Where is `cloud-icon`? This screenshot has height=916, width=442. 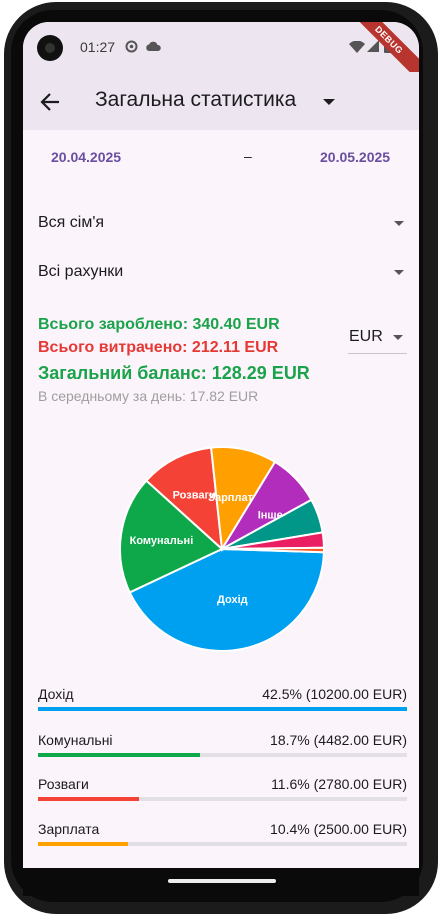
cloud-icon is located at coordinates (153, 46).